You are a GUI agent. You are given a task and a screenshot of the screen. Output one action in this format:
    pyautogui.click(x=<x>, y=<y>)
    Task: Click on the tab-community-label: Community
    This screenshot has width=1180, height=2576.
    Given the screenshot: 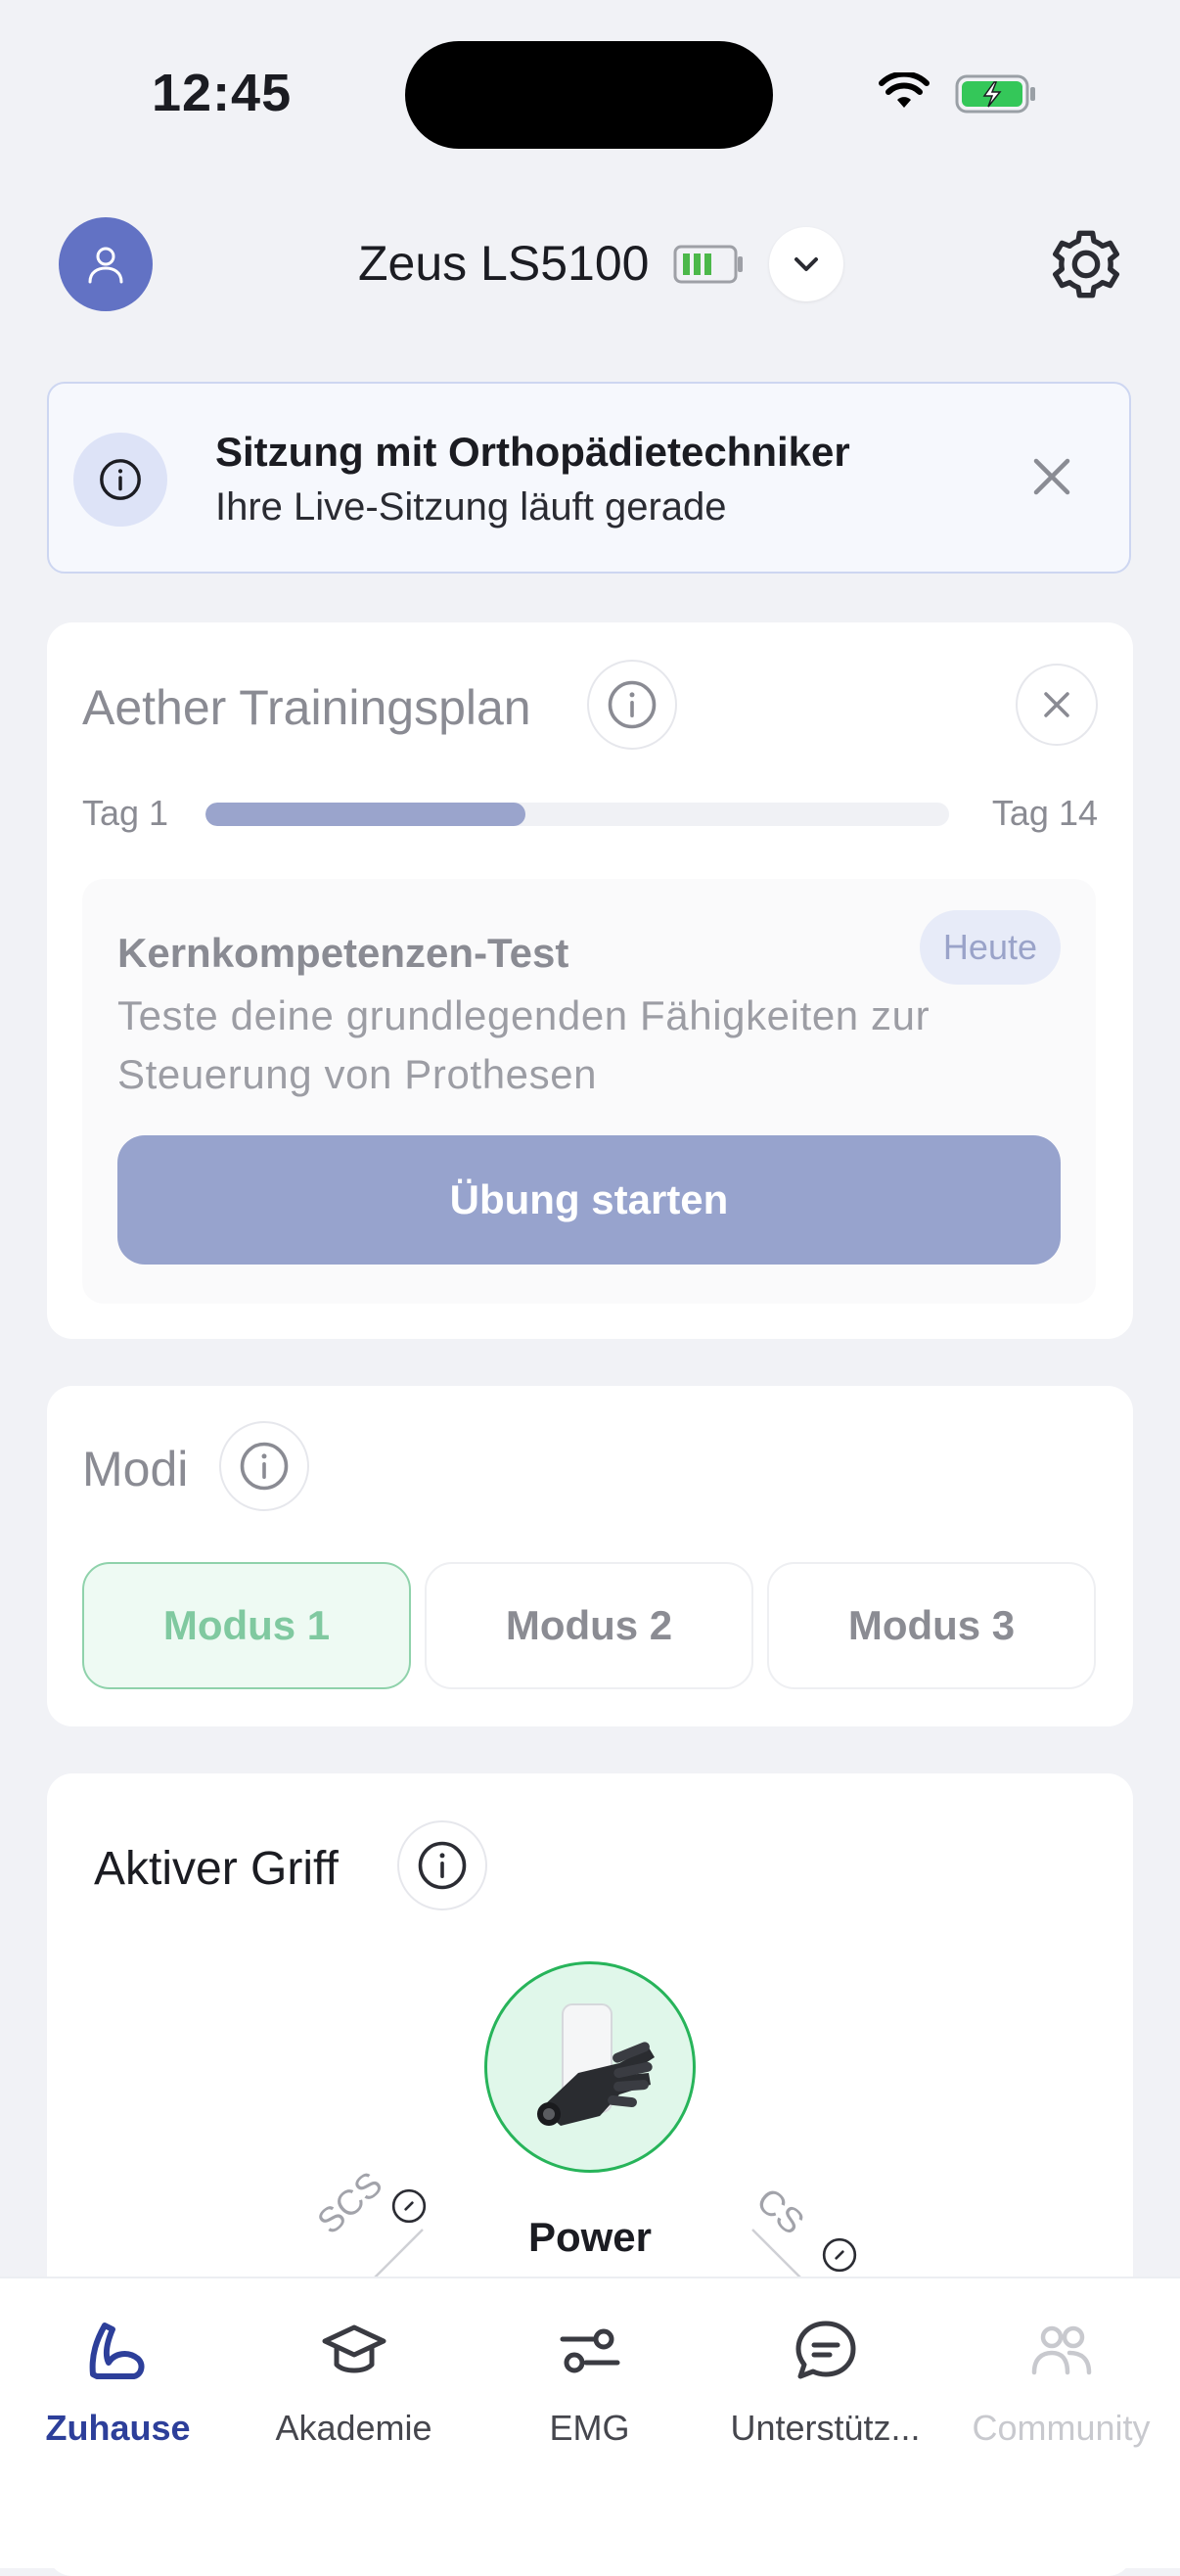 What is the action you would take?
    pyautogui.click(x=1061, y=2428)
    